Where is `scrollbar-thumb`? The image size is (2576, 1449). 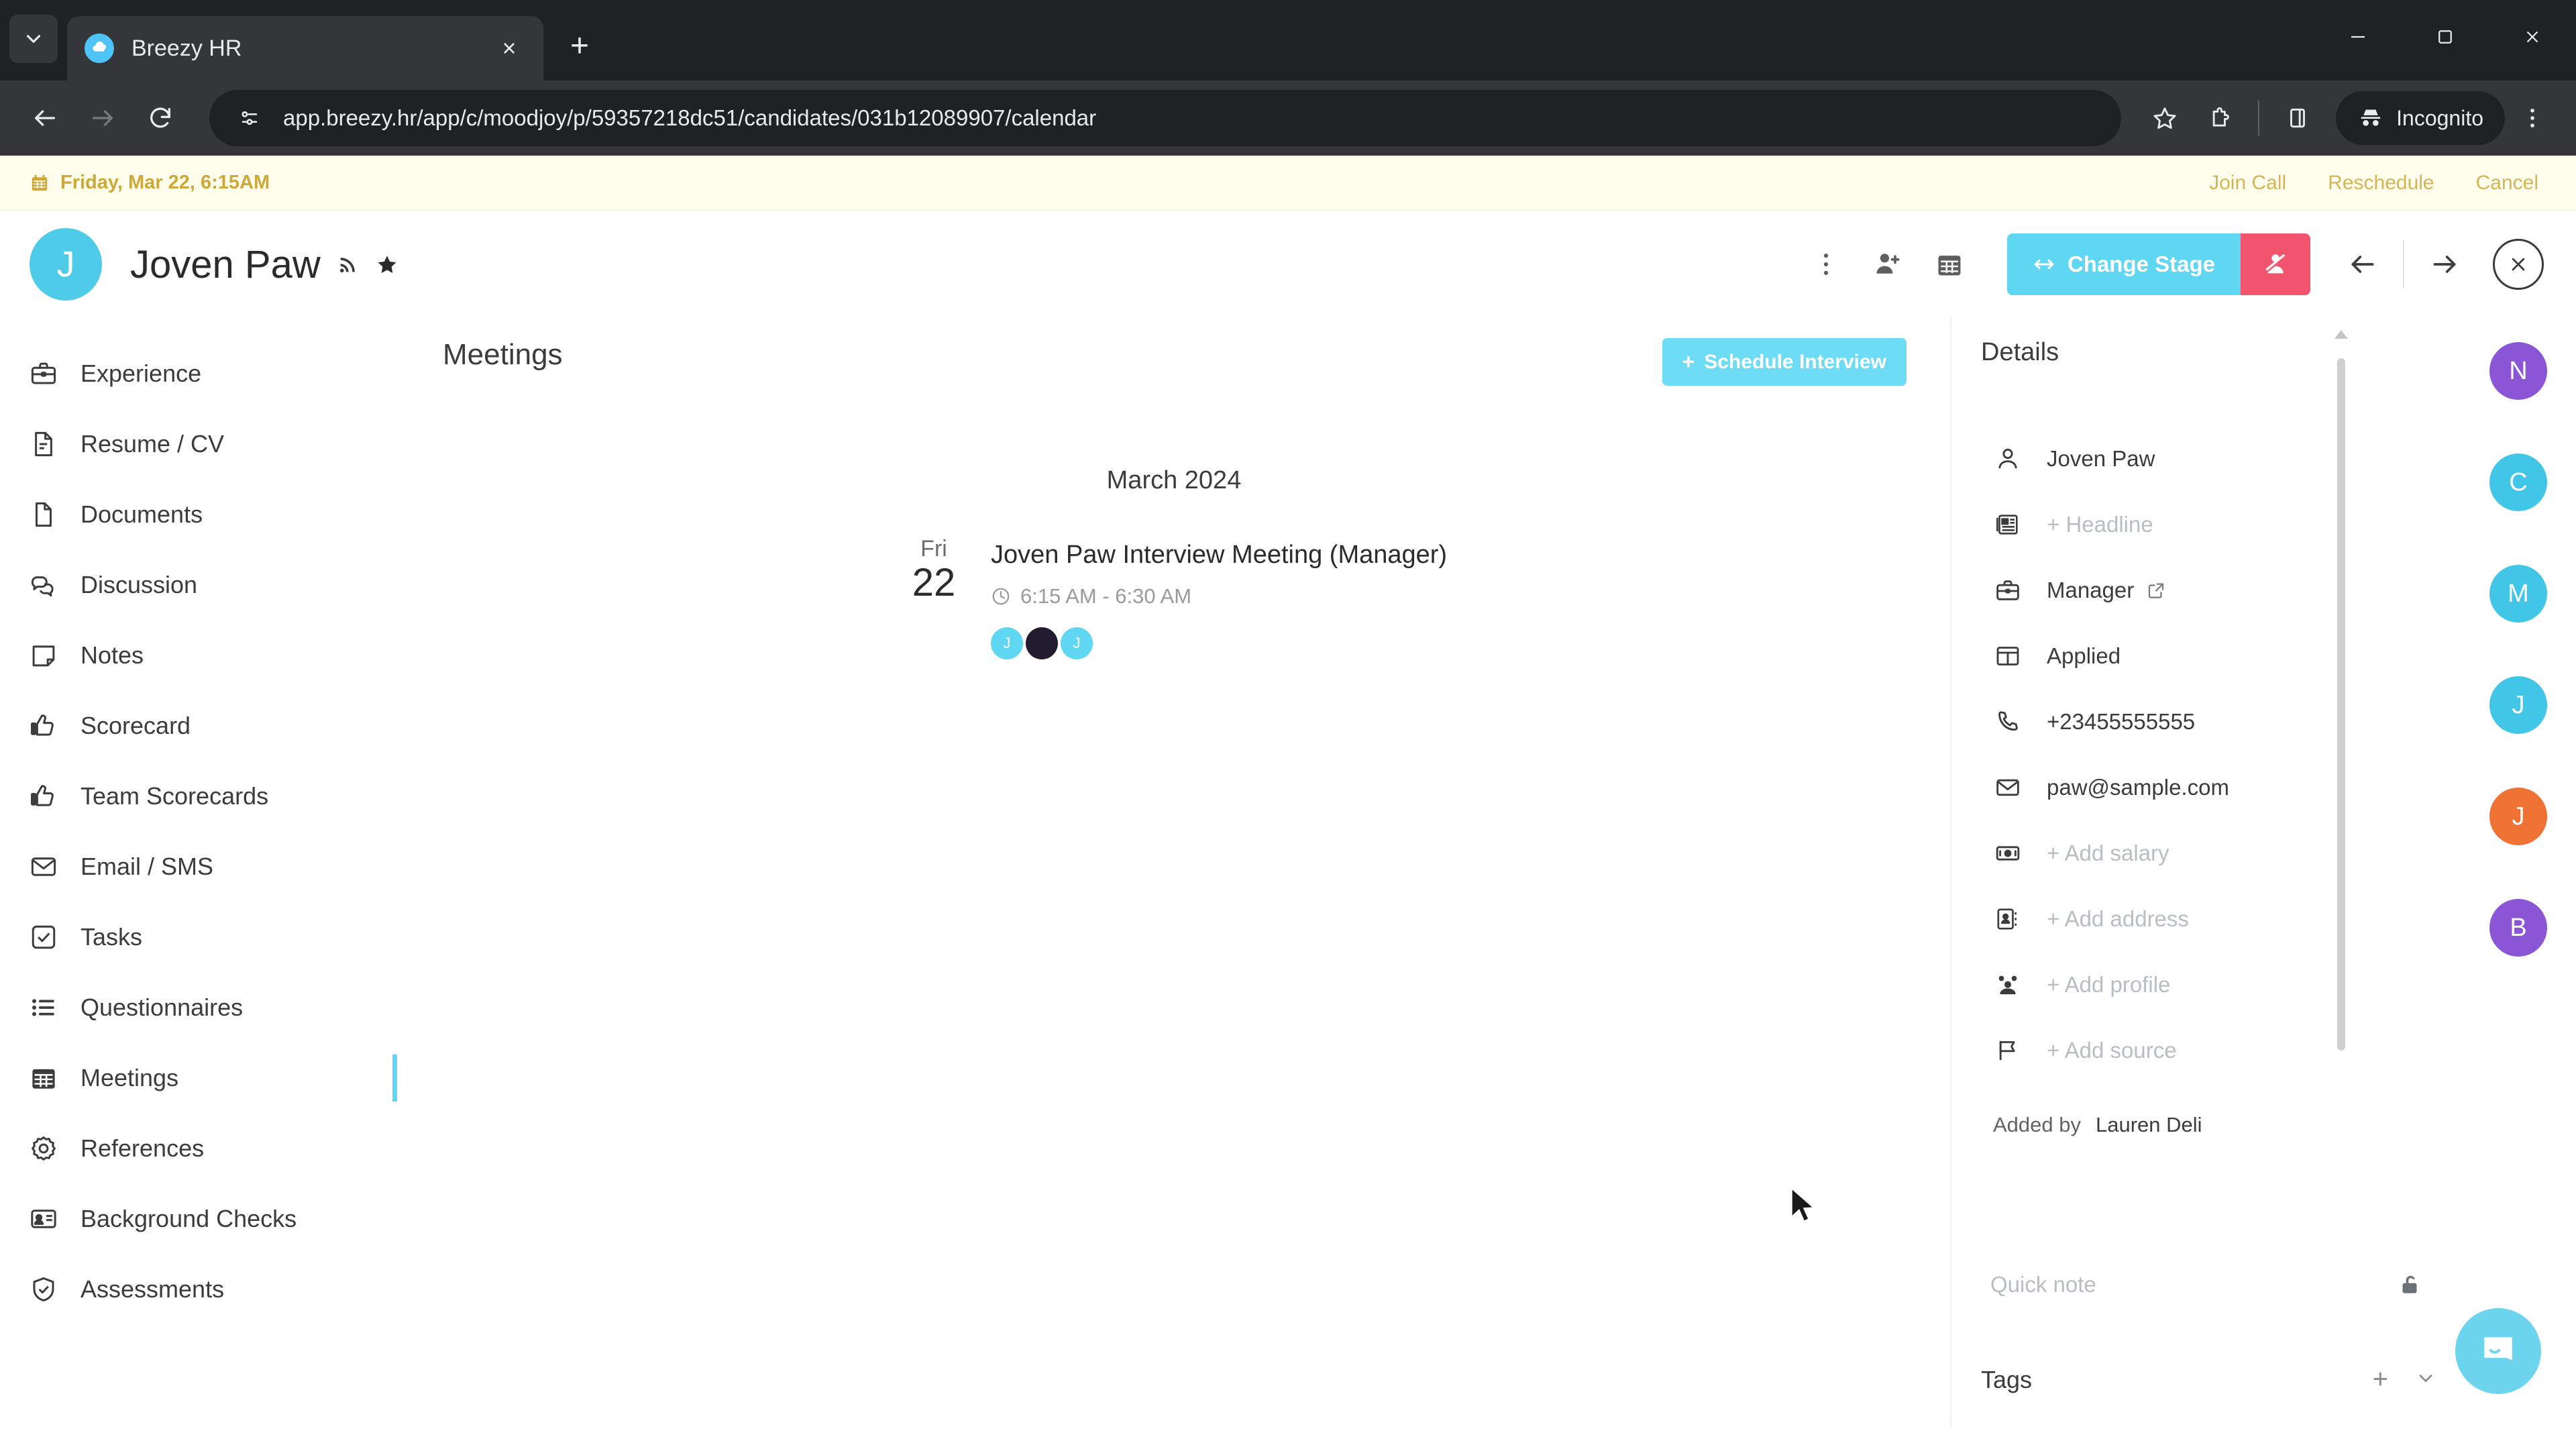
scrollbar-thumb is located at coordinates (2341, 704).